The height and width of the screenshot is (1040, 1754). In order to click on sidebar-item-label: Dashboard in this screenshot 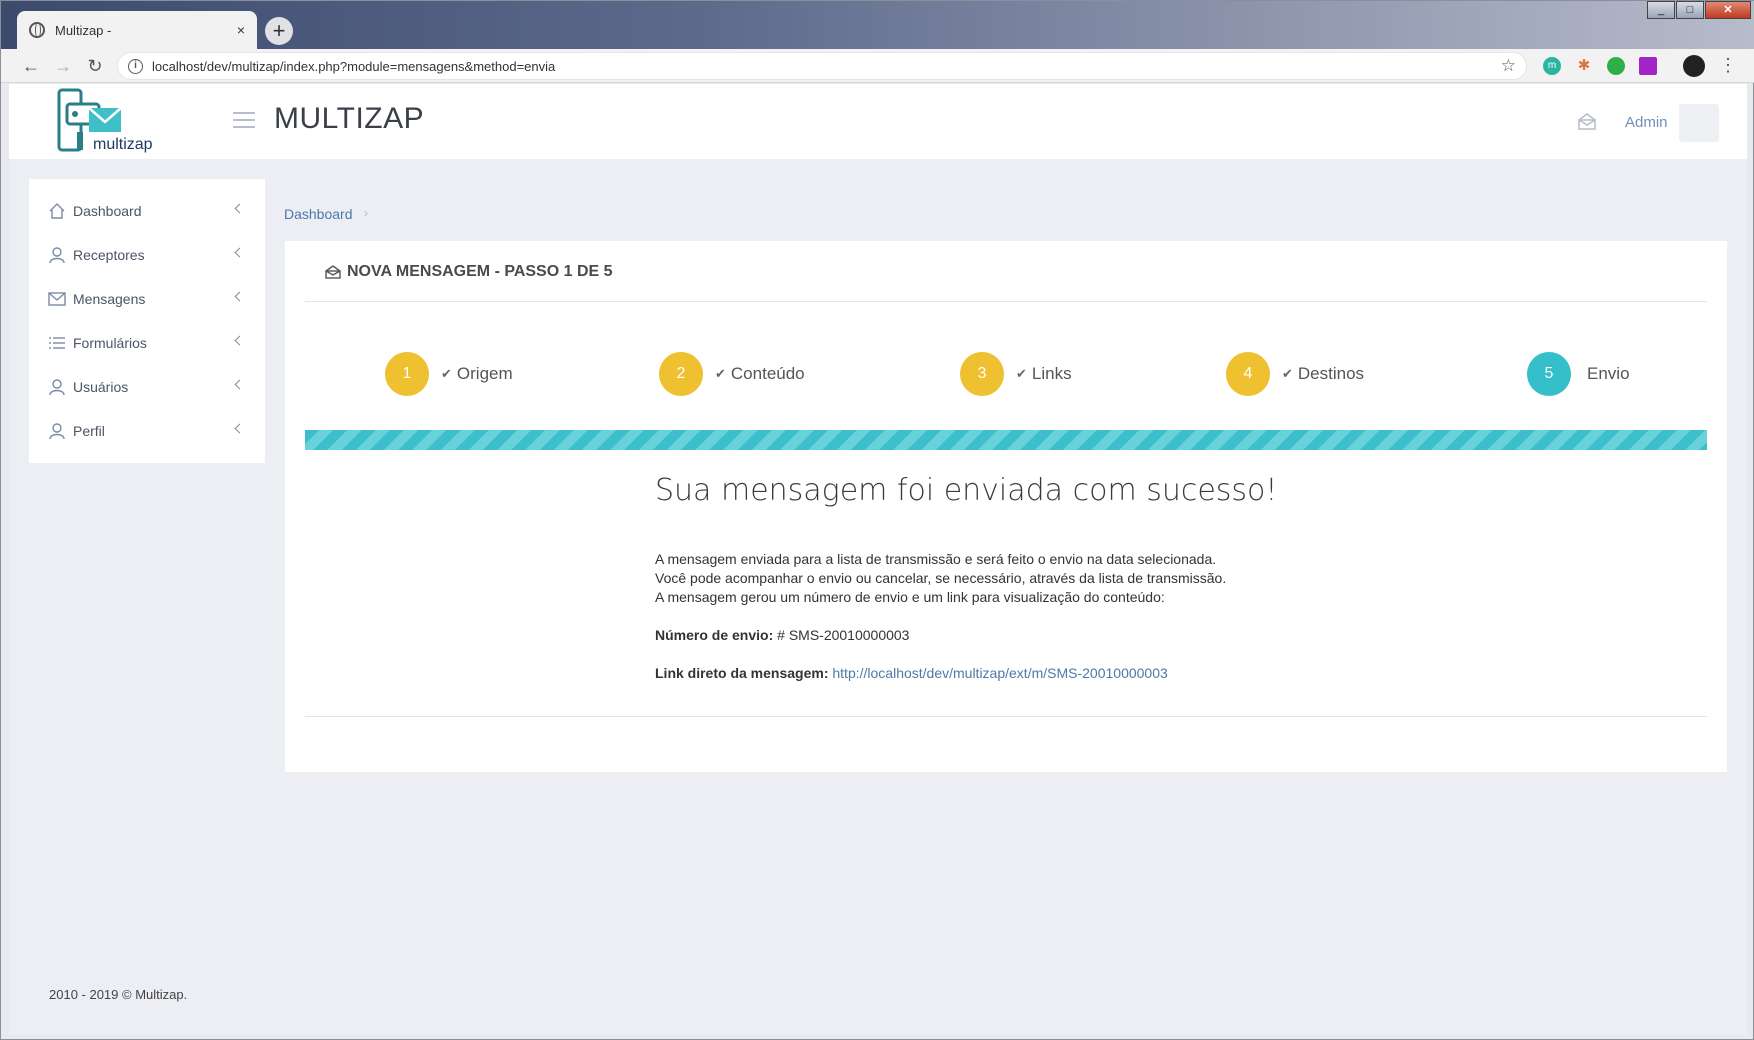, I will do `click(107, 211)`.